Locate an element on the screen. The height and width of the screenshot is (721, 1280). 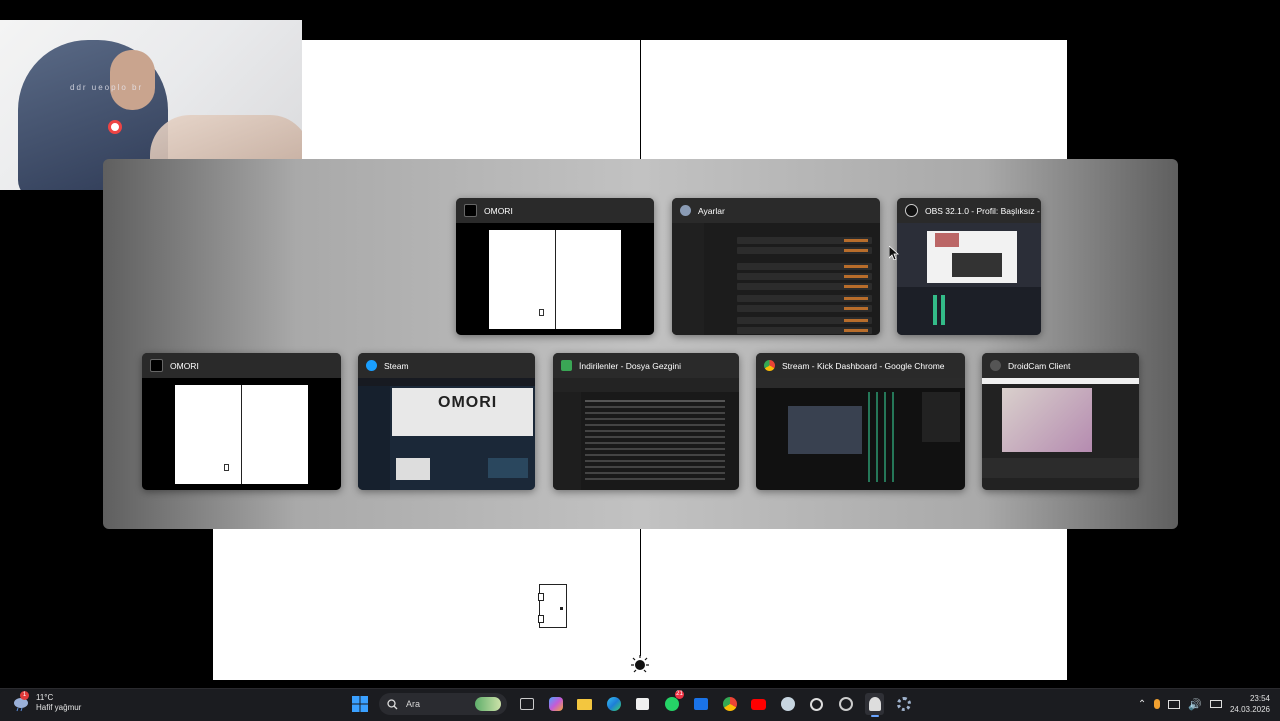
whatsapp-icon is located at coordinates (671, 704).